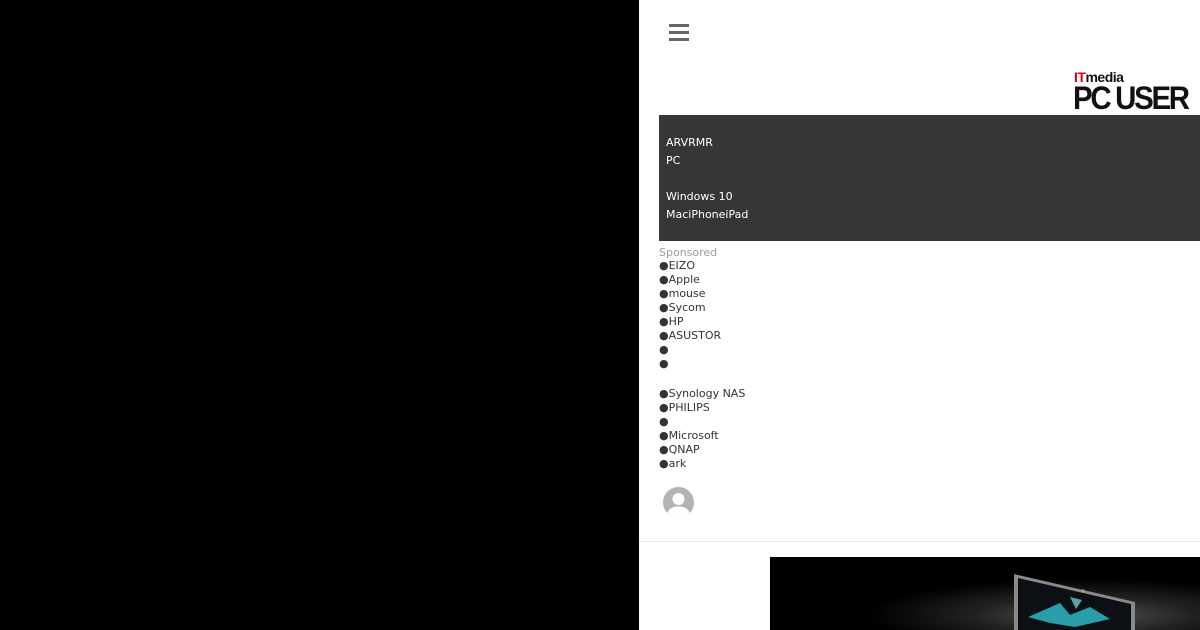  I want to click on nav-item-windows-10: Windows 10, so click(699, 196).